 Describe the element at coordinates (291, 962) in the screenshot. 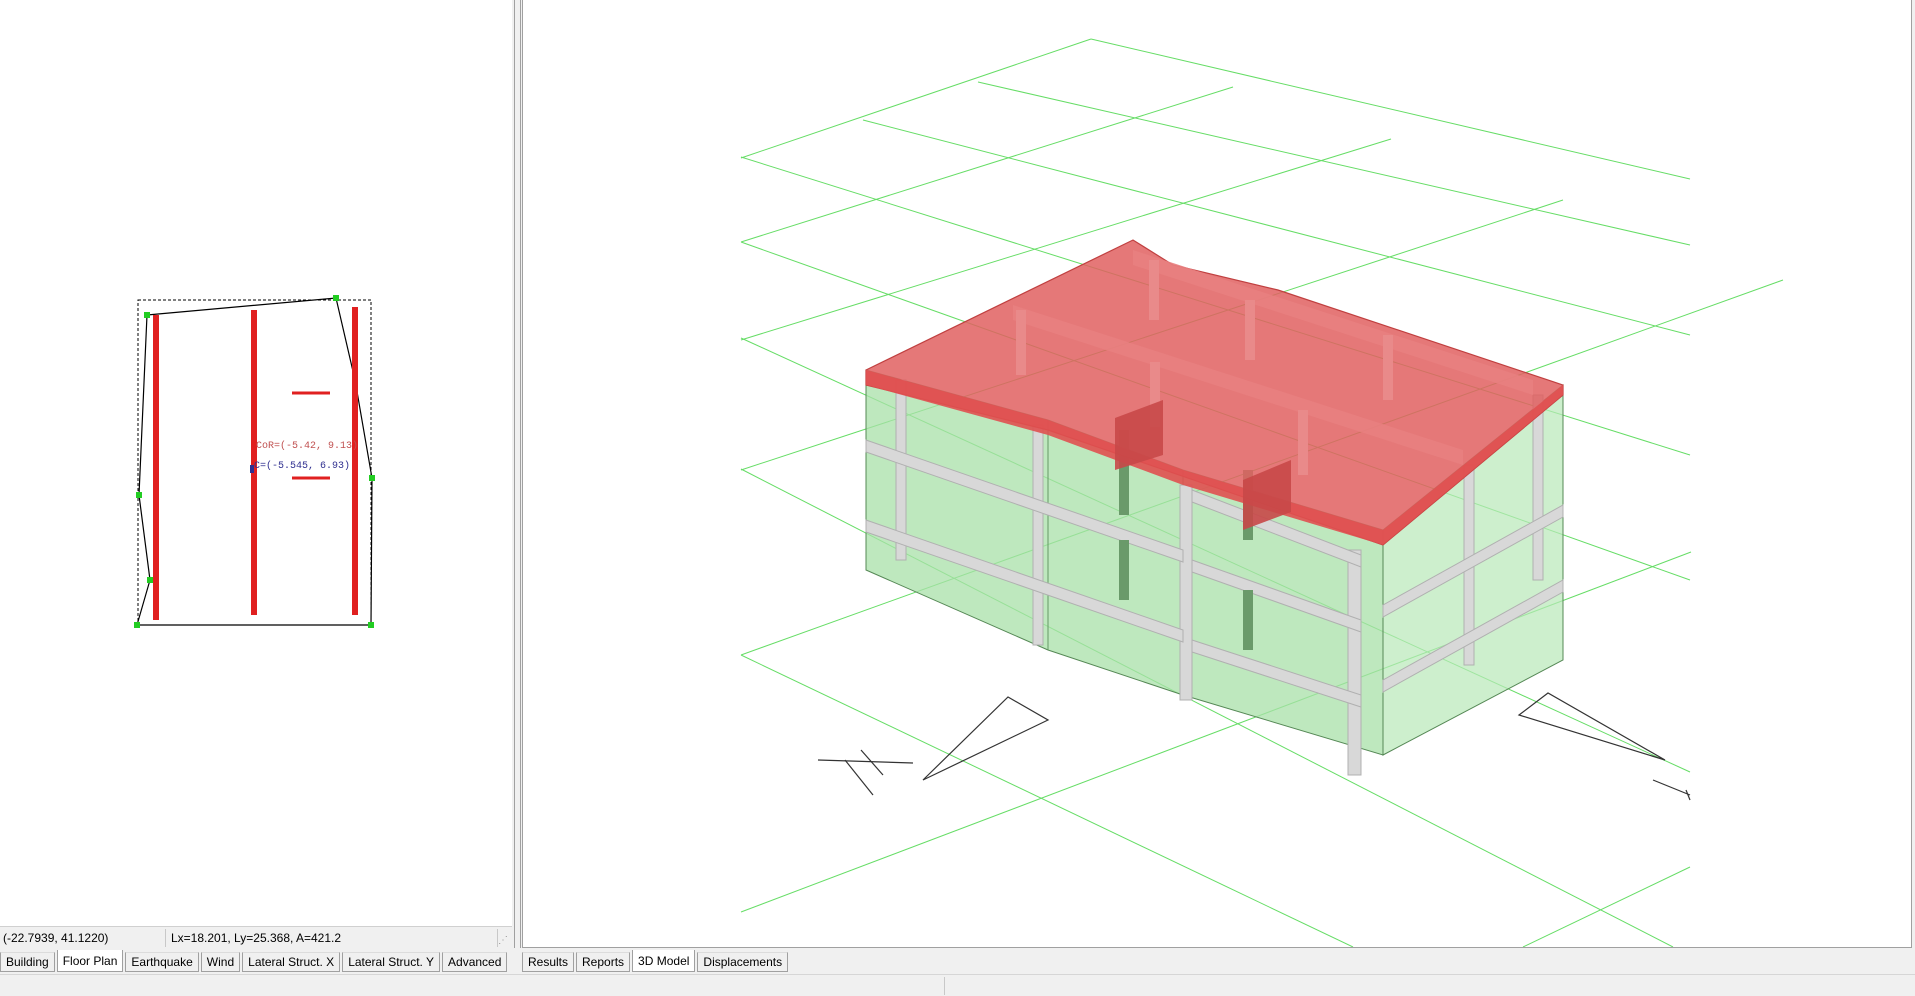

I see `tab-lateral-struct-x: Lateral Struct. X` at that location.